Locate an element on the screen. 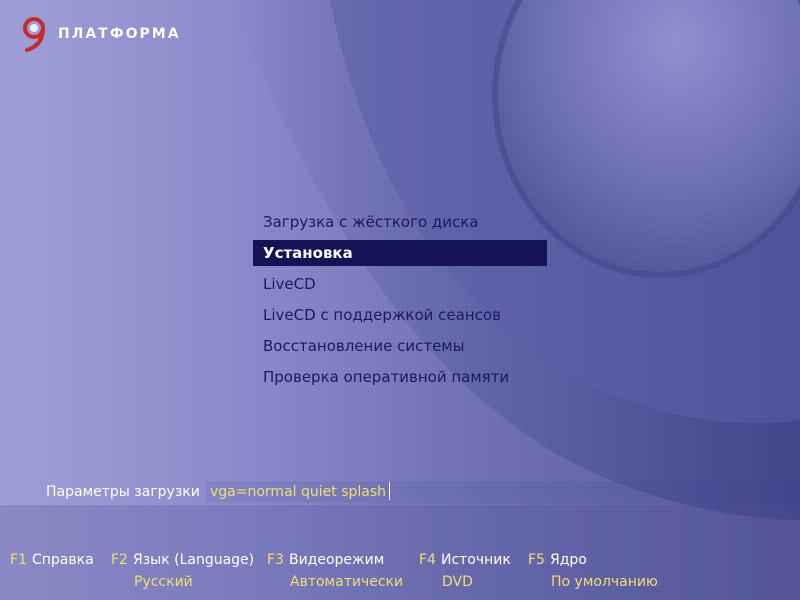 This screenshot has width=800, height=600. menu-item-system-recovery: Восстановление системы is located at coordinates (400, 346).